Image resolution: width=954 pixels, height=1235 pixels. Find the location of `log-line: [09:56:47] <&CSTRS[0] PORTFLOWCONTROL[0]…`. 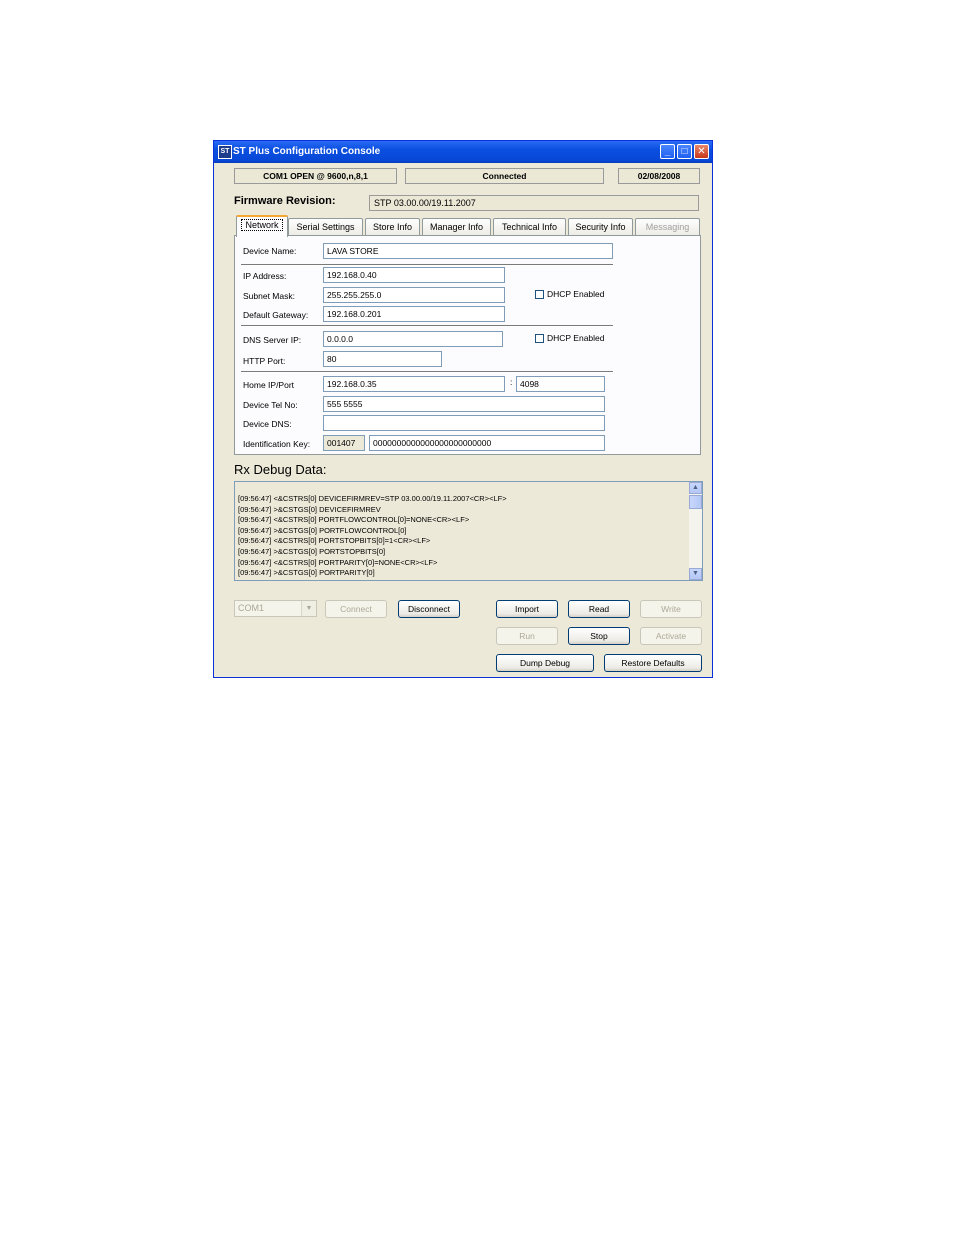

log-line: [09:56:47] <&CSTRS[0] PORTFLOWCONTROL[0]… is located at coordinates (354, 520).